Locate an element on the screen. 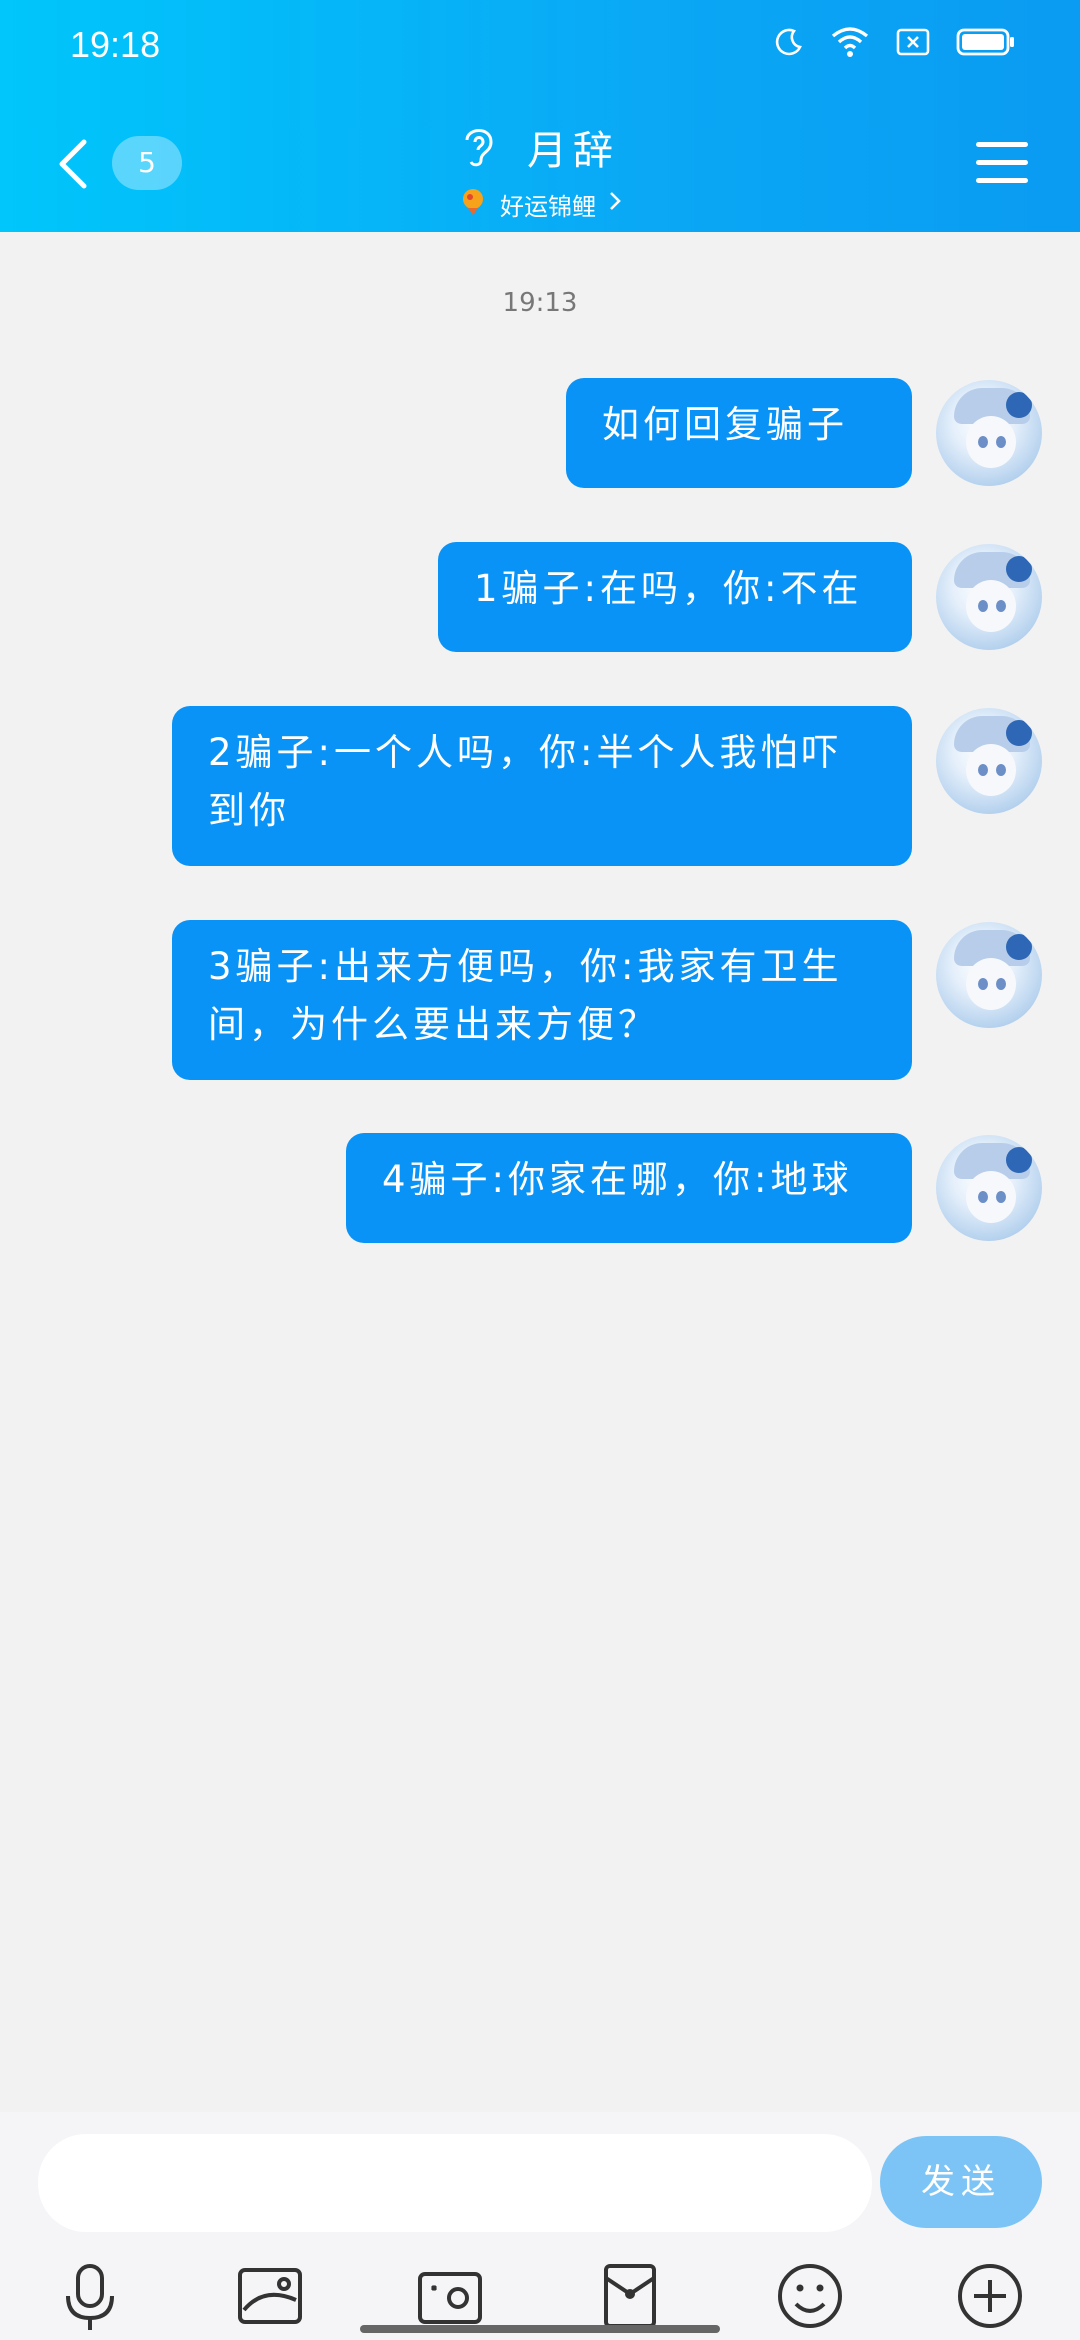  chat-subtitle: 好运锦鲤 is located at coordinates (548, 206).